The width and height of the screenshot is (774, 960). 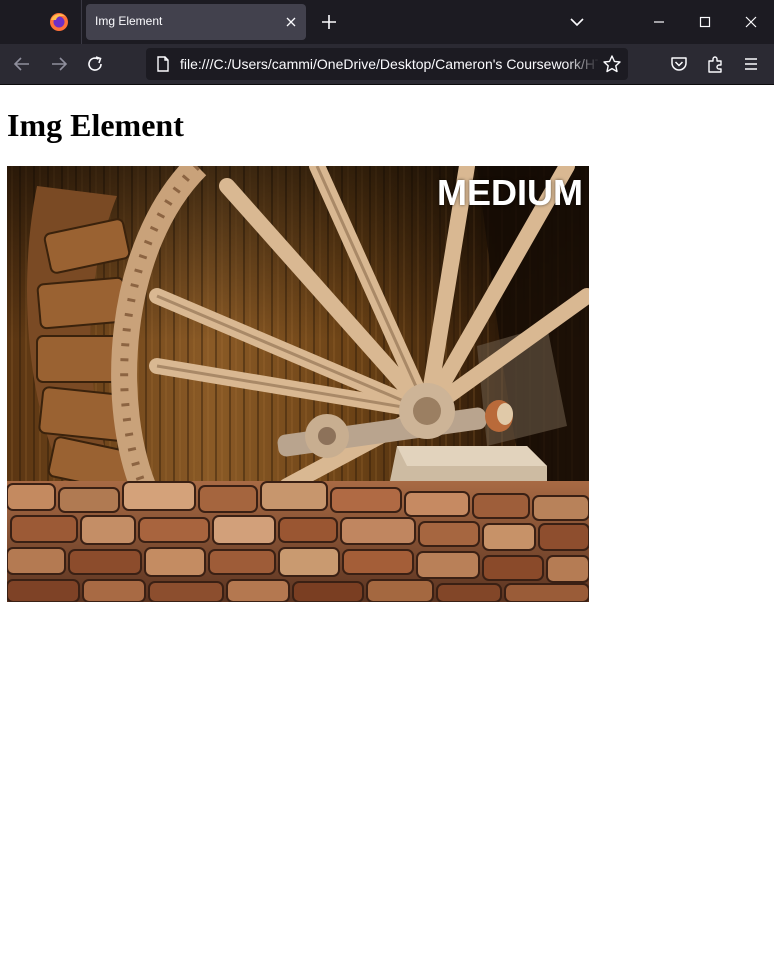 I want to click on tab-divider, so click(x=81, y=22).